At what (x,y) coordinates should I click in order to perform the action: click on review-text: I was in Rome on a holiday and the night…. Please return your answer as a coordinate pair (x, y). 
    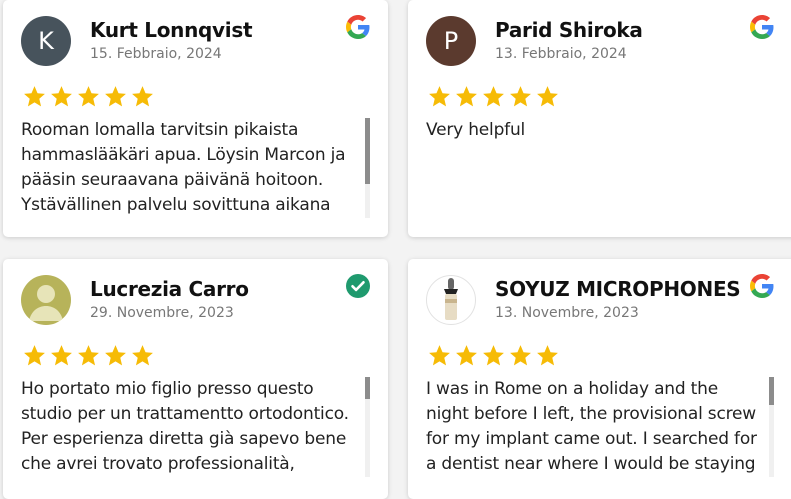
    Looking at the image, I should click on (591, 426).